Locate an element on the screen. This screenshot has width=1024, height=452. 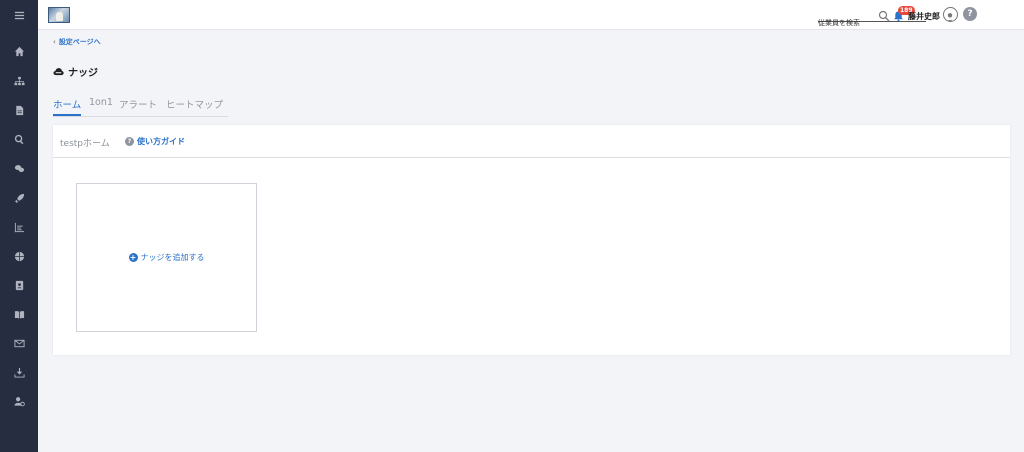
add-nudge-button: + ナッジを追加する is located at coordinates (166, 257).